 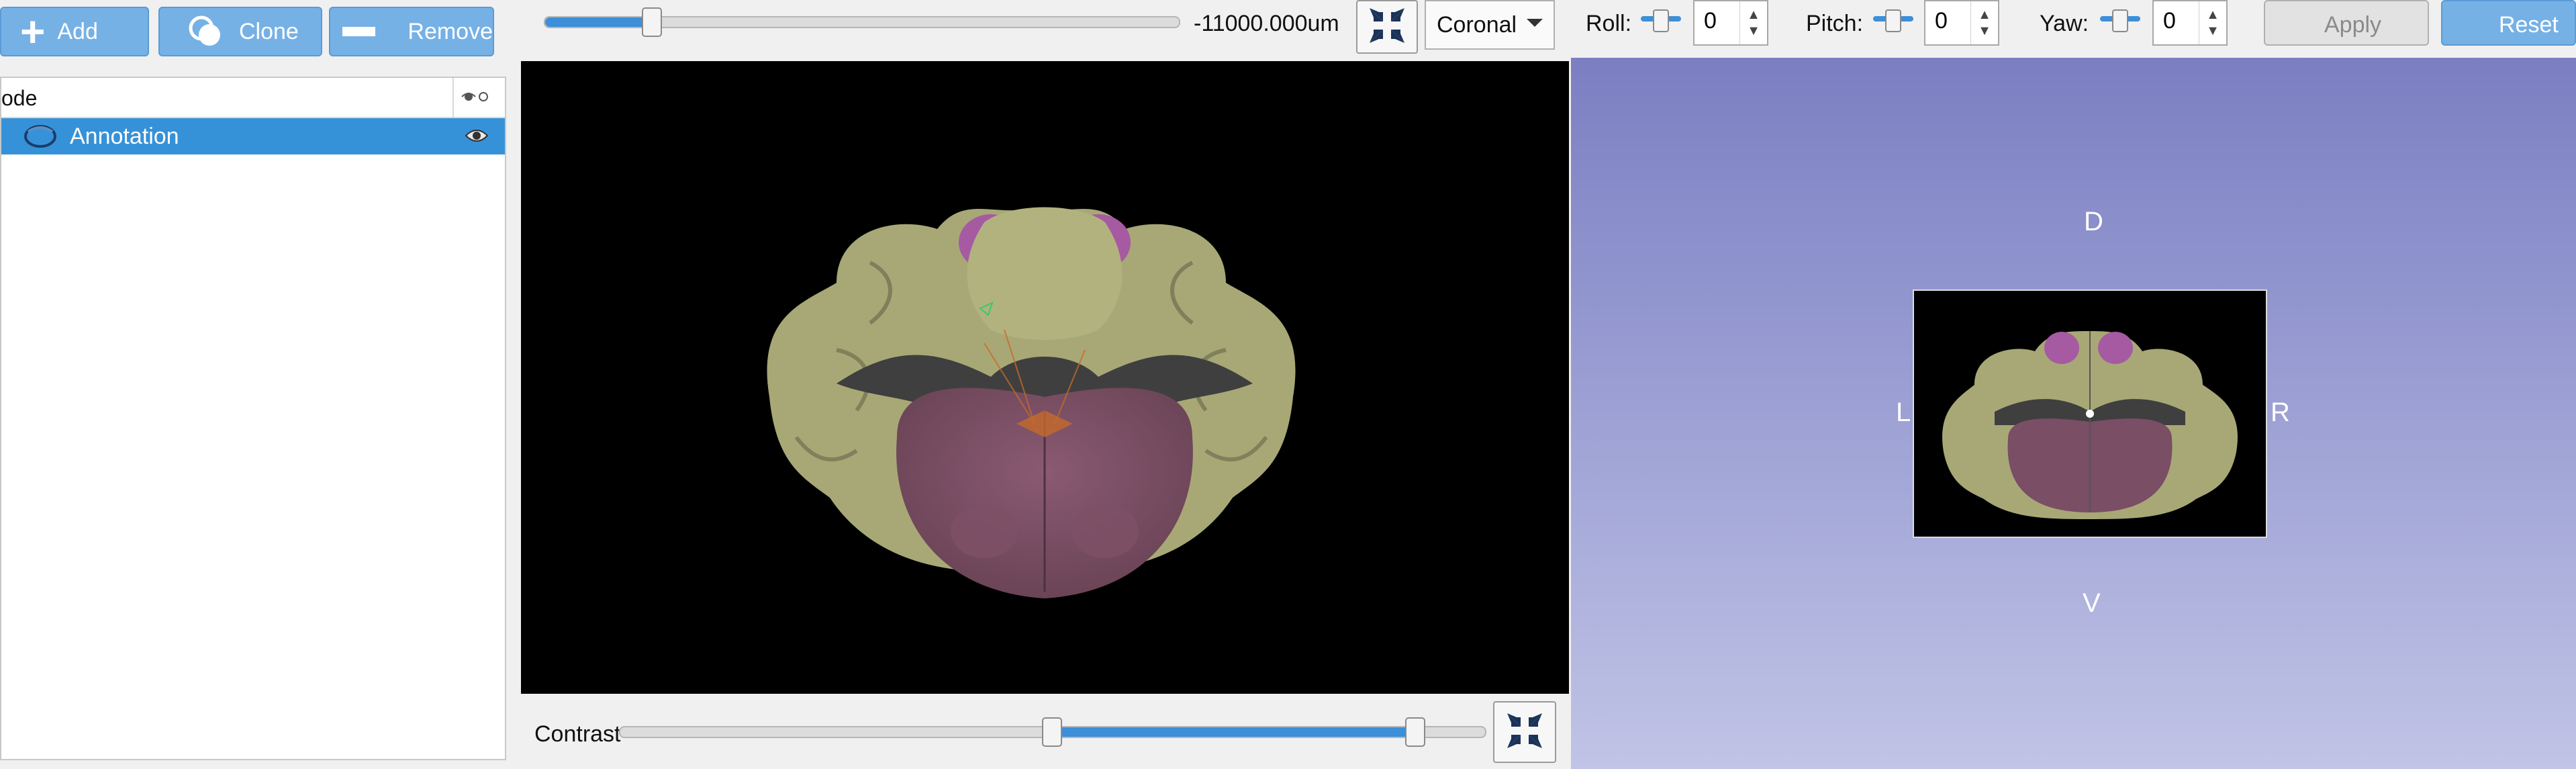 I want to click on add-button-label: Add, so click(x=77, y=31).